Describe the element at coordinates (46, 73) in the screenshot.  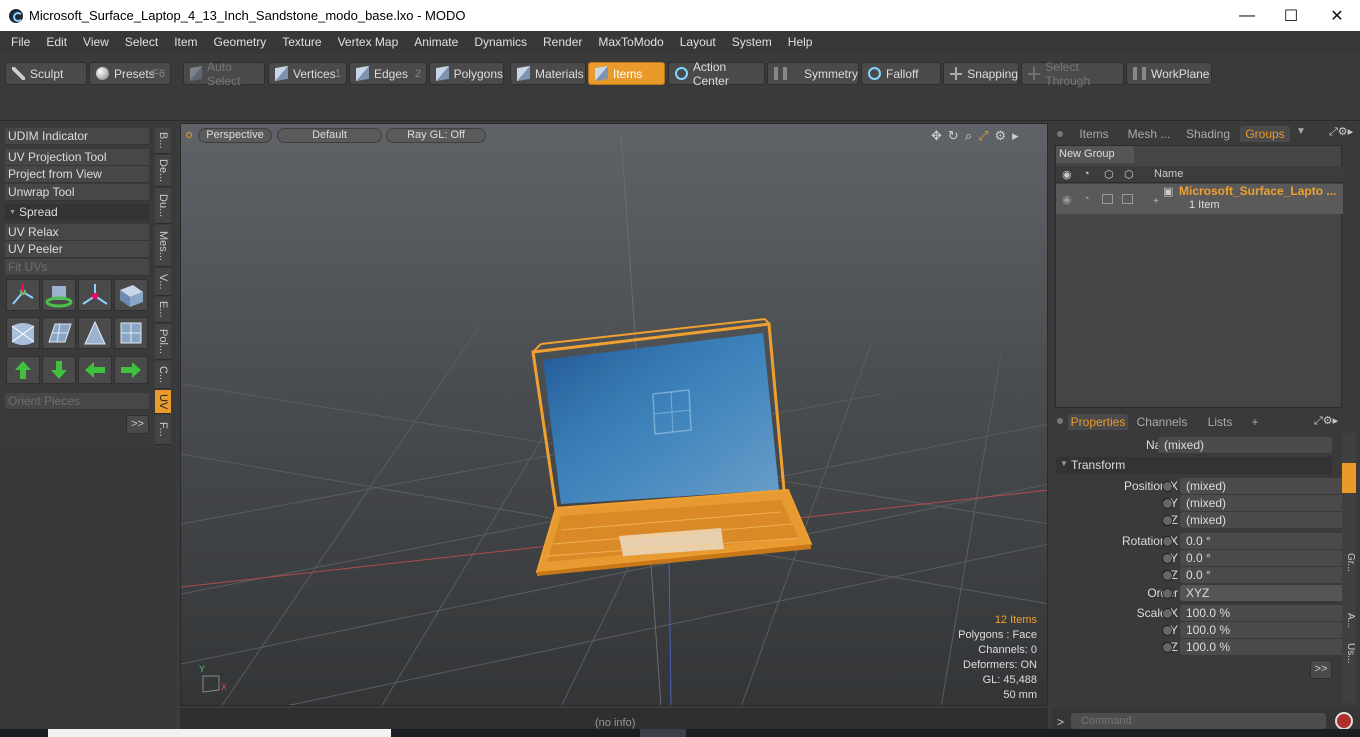
I see `sculpt-button: Sculpt` at that location.